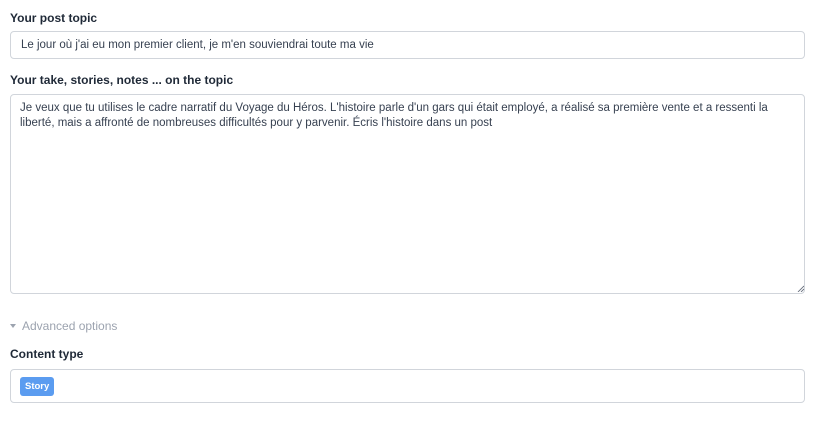 The height and width of the screenshot is (423, 814). What do you see at coordinates (47, 354) in the screenshot?
I see `content-type-label: Content type` at bounding box center [47, 354].